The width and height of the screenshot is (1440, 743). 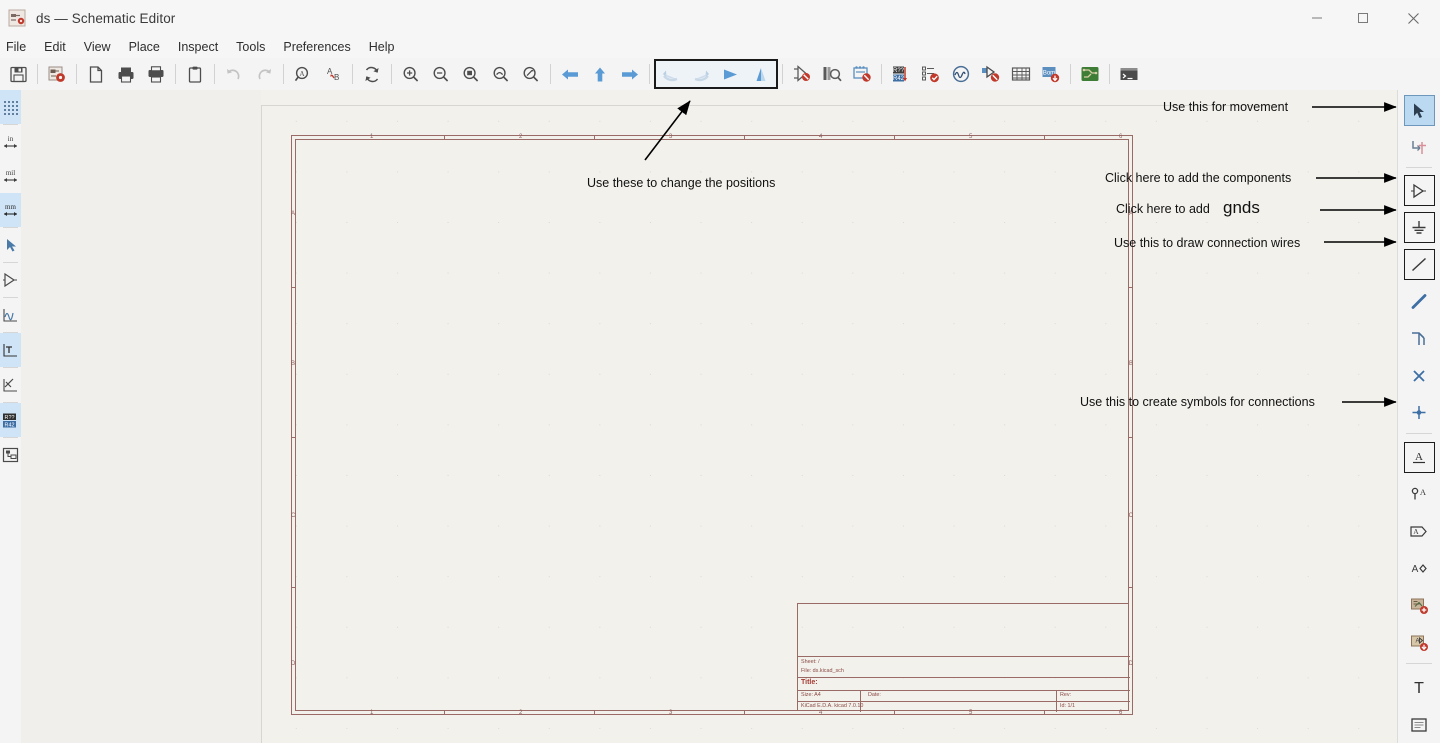 I want to click on units-millimeters-icon: mm, so click(x=10, y=210).